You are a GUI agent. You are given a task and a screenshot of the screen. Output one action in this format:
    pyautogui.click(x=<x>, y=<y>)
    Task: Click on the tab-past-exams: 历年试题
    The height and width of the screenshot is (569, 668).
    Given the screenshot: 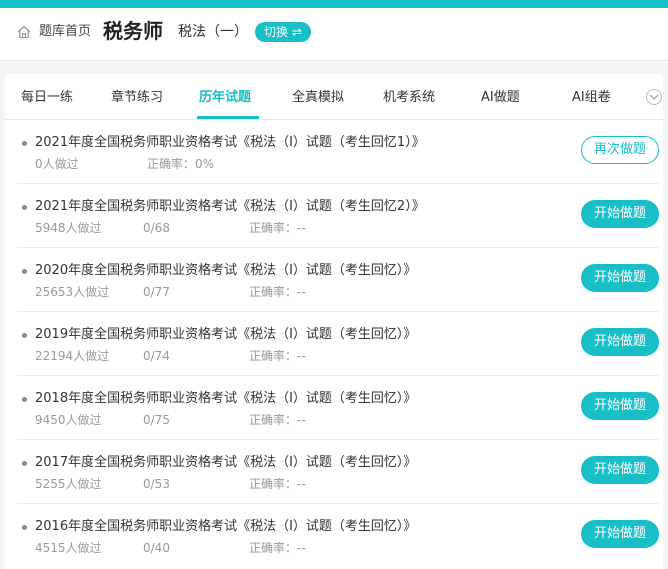 What is the action you would take?
    pyautogui.click(x=225, y=98)
    